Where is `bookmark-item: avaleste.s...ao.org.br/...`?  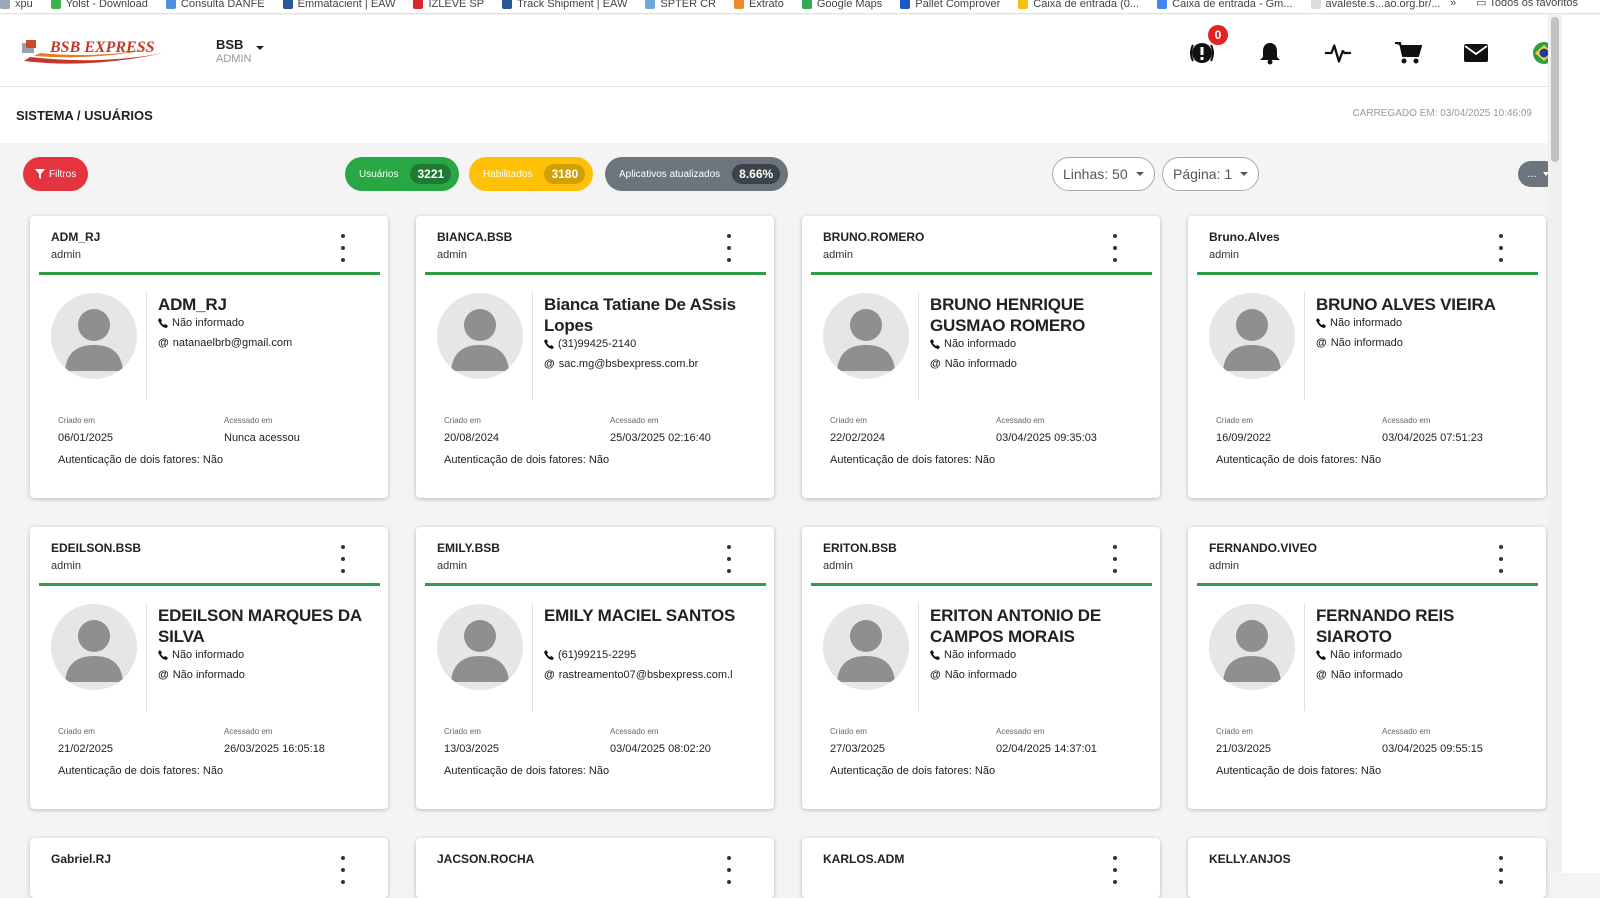
bookmark-item: avaleste.s...ao.org.br/... is located at coordinates (1375, 5).